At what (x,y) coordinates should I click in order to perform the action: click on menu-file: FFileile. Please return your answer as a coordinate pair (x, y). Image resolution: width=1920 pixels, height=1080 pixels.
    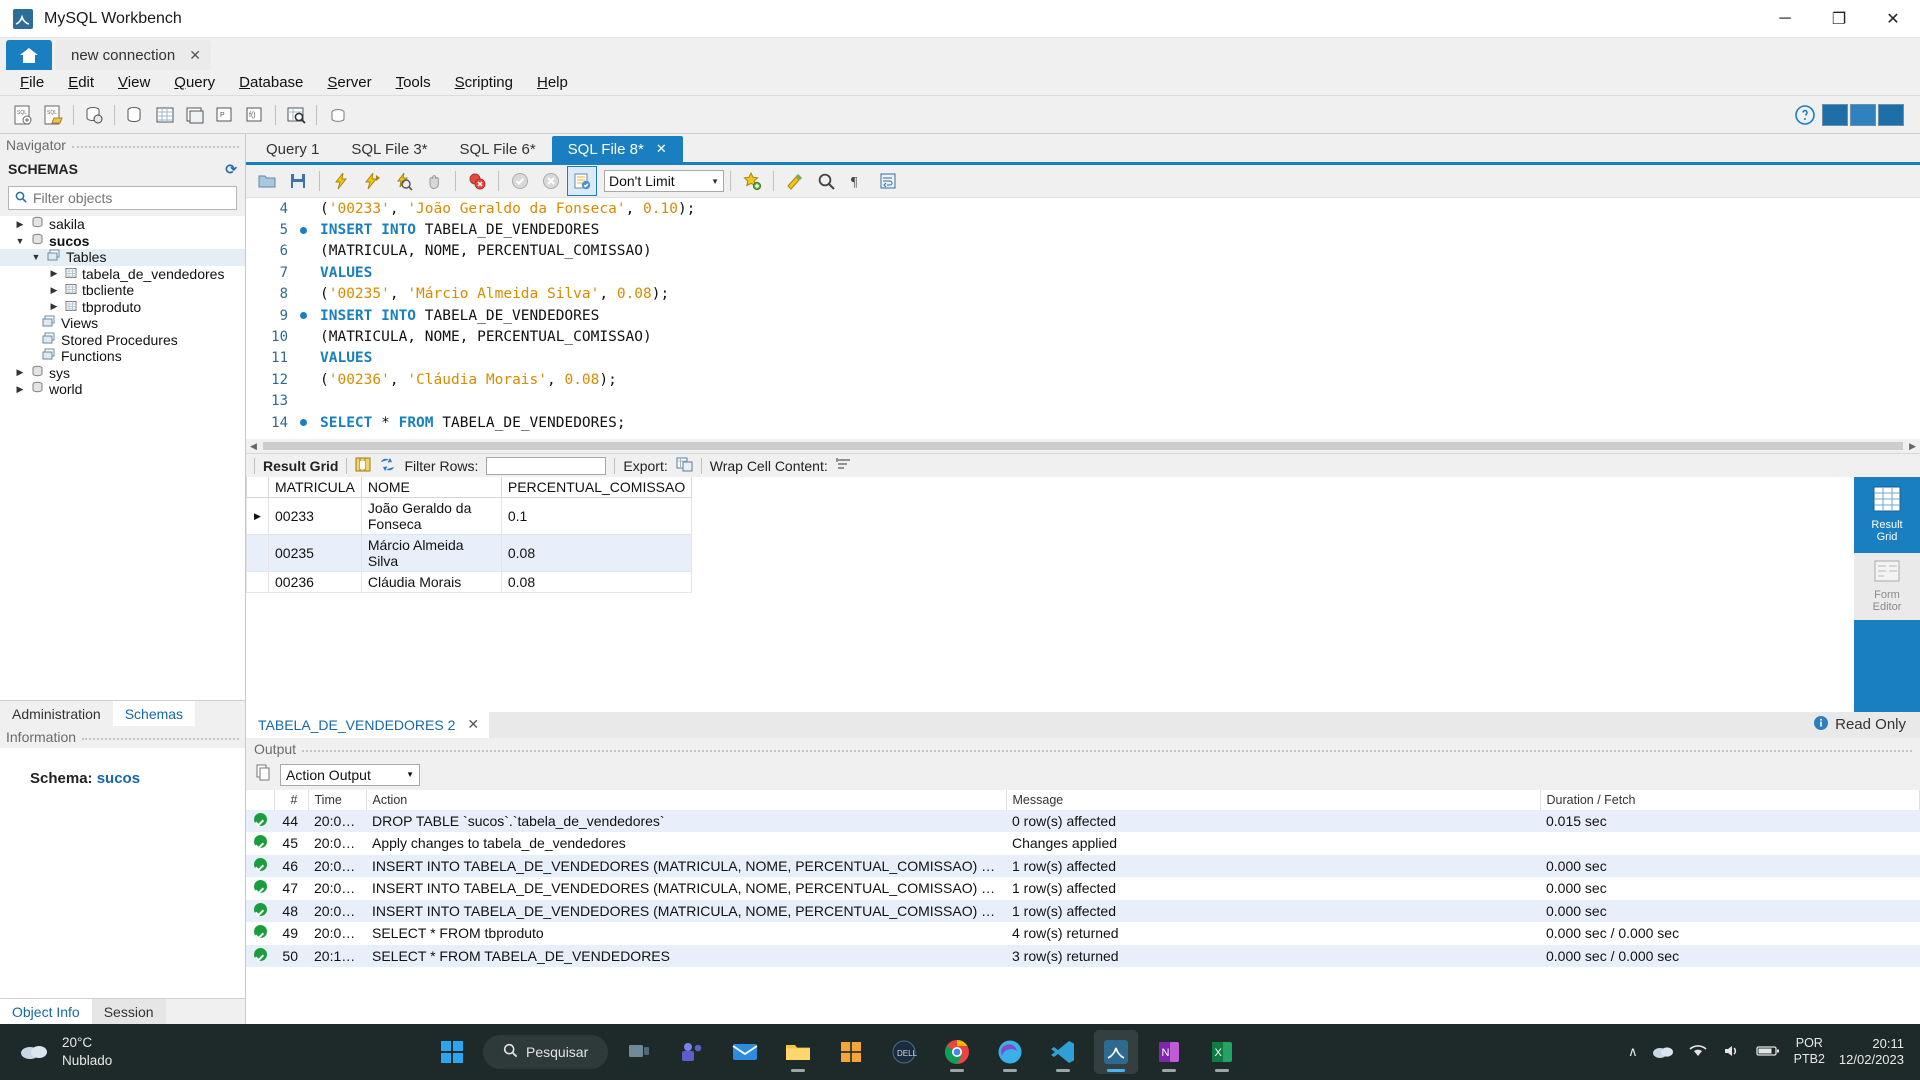
    Looking at the image, I should click on (32, 82).